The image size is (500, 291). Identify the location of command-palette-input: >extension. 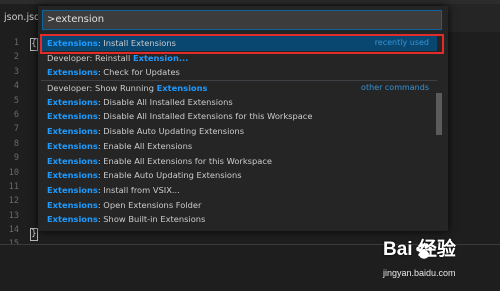
(242, 20).